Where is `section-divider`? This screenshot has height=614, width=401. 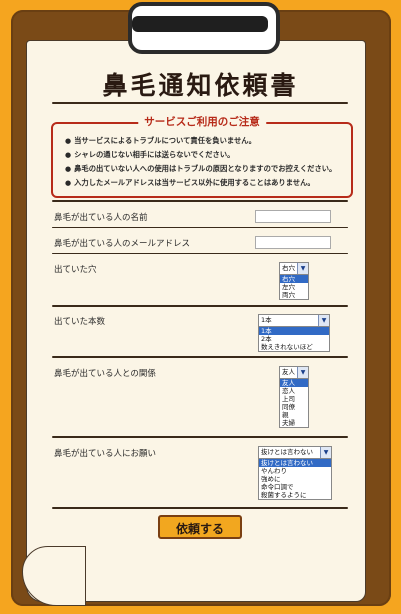
section-divider is located at coordinates (200, 201).